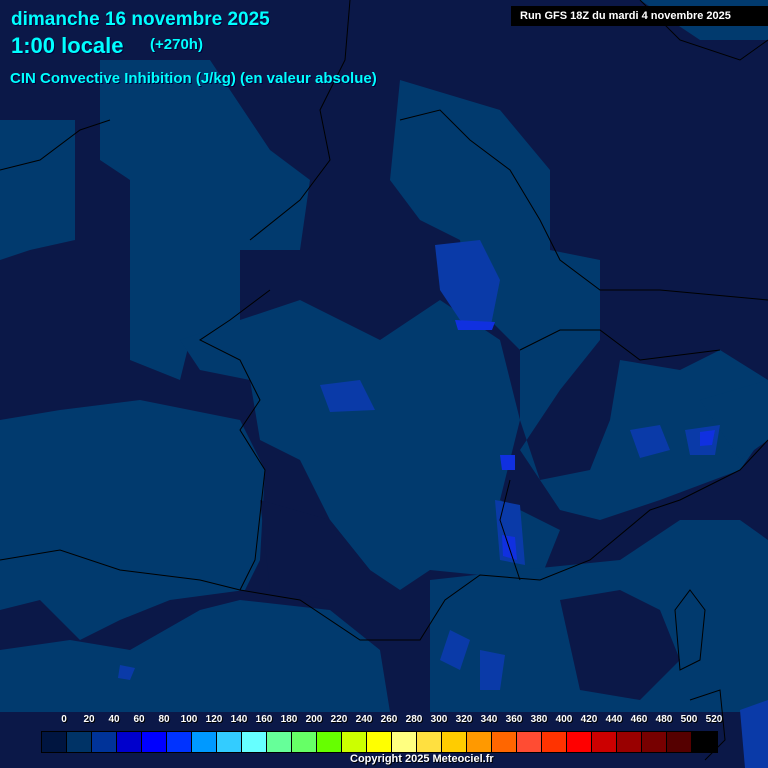 The image size is (768, 768). I want to click on legend-label: 240, so click(364, 719).